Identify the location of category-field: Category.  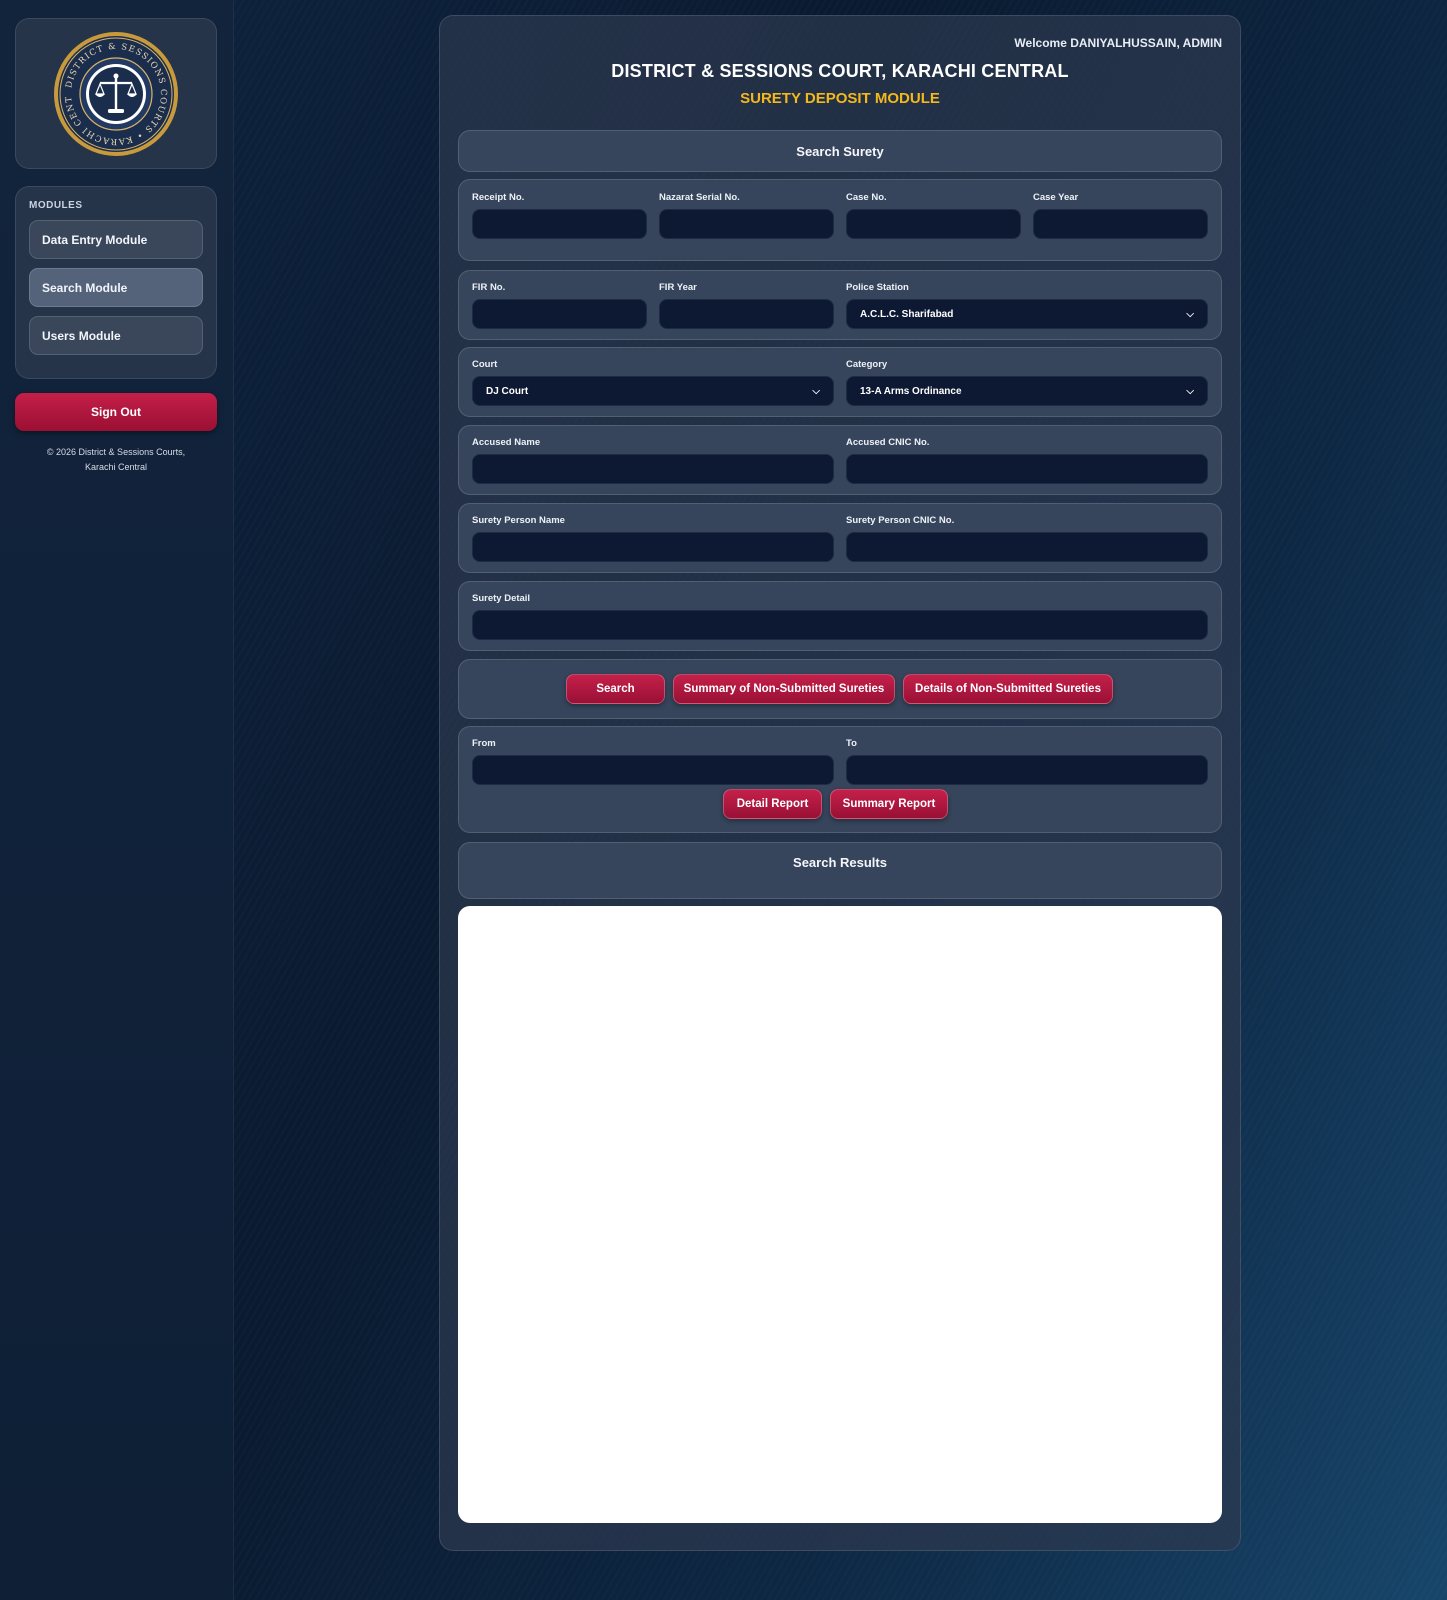
(866, 365).